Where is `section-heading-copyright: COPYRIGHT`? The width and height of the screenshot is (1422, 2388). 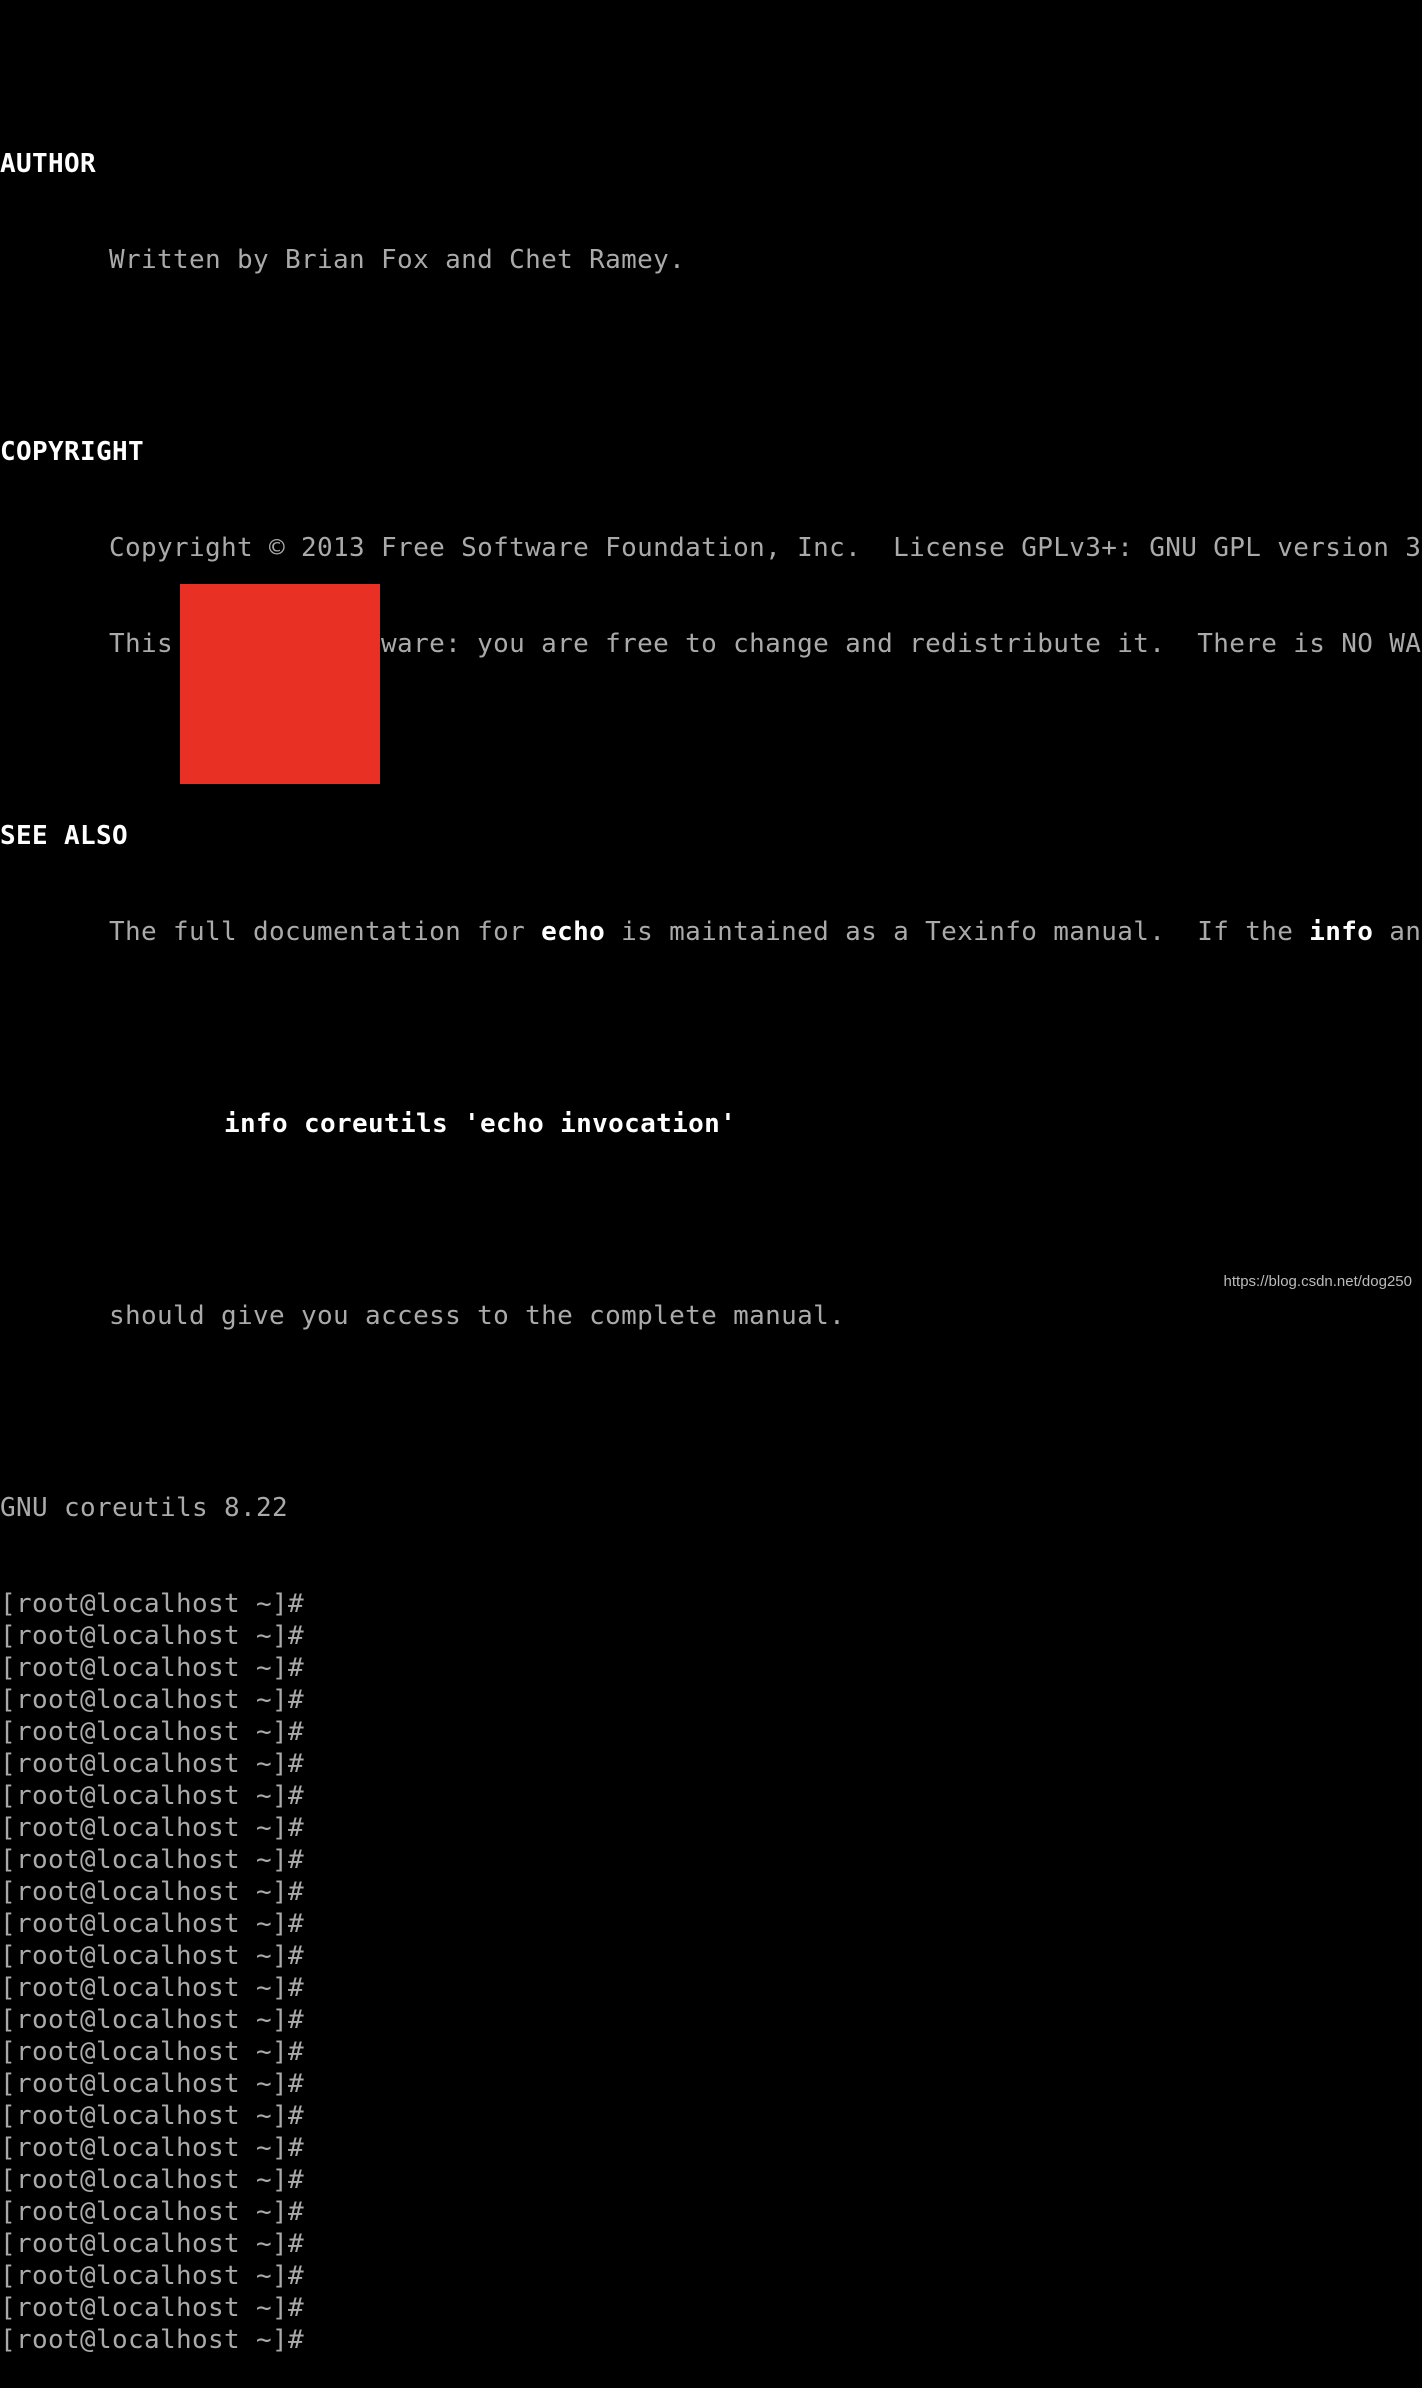
section-heading-copyright: COPYRIGHT is located at coordinates (72, 452).